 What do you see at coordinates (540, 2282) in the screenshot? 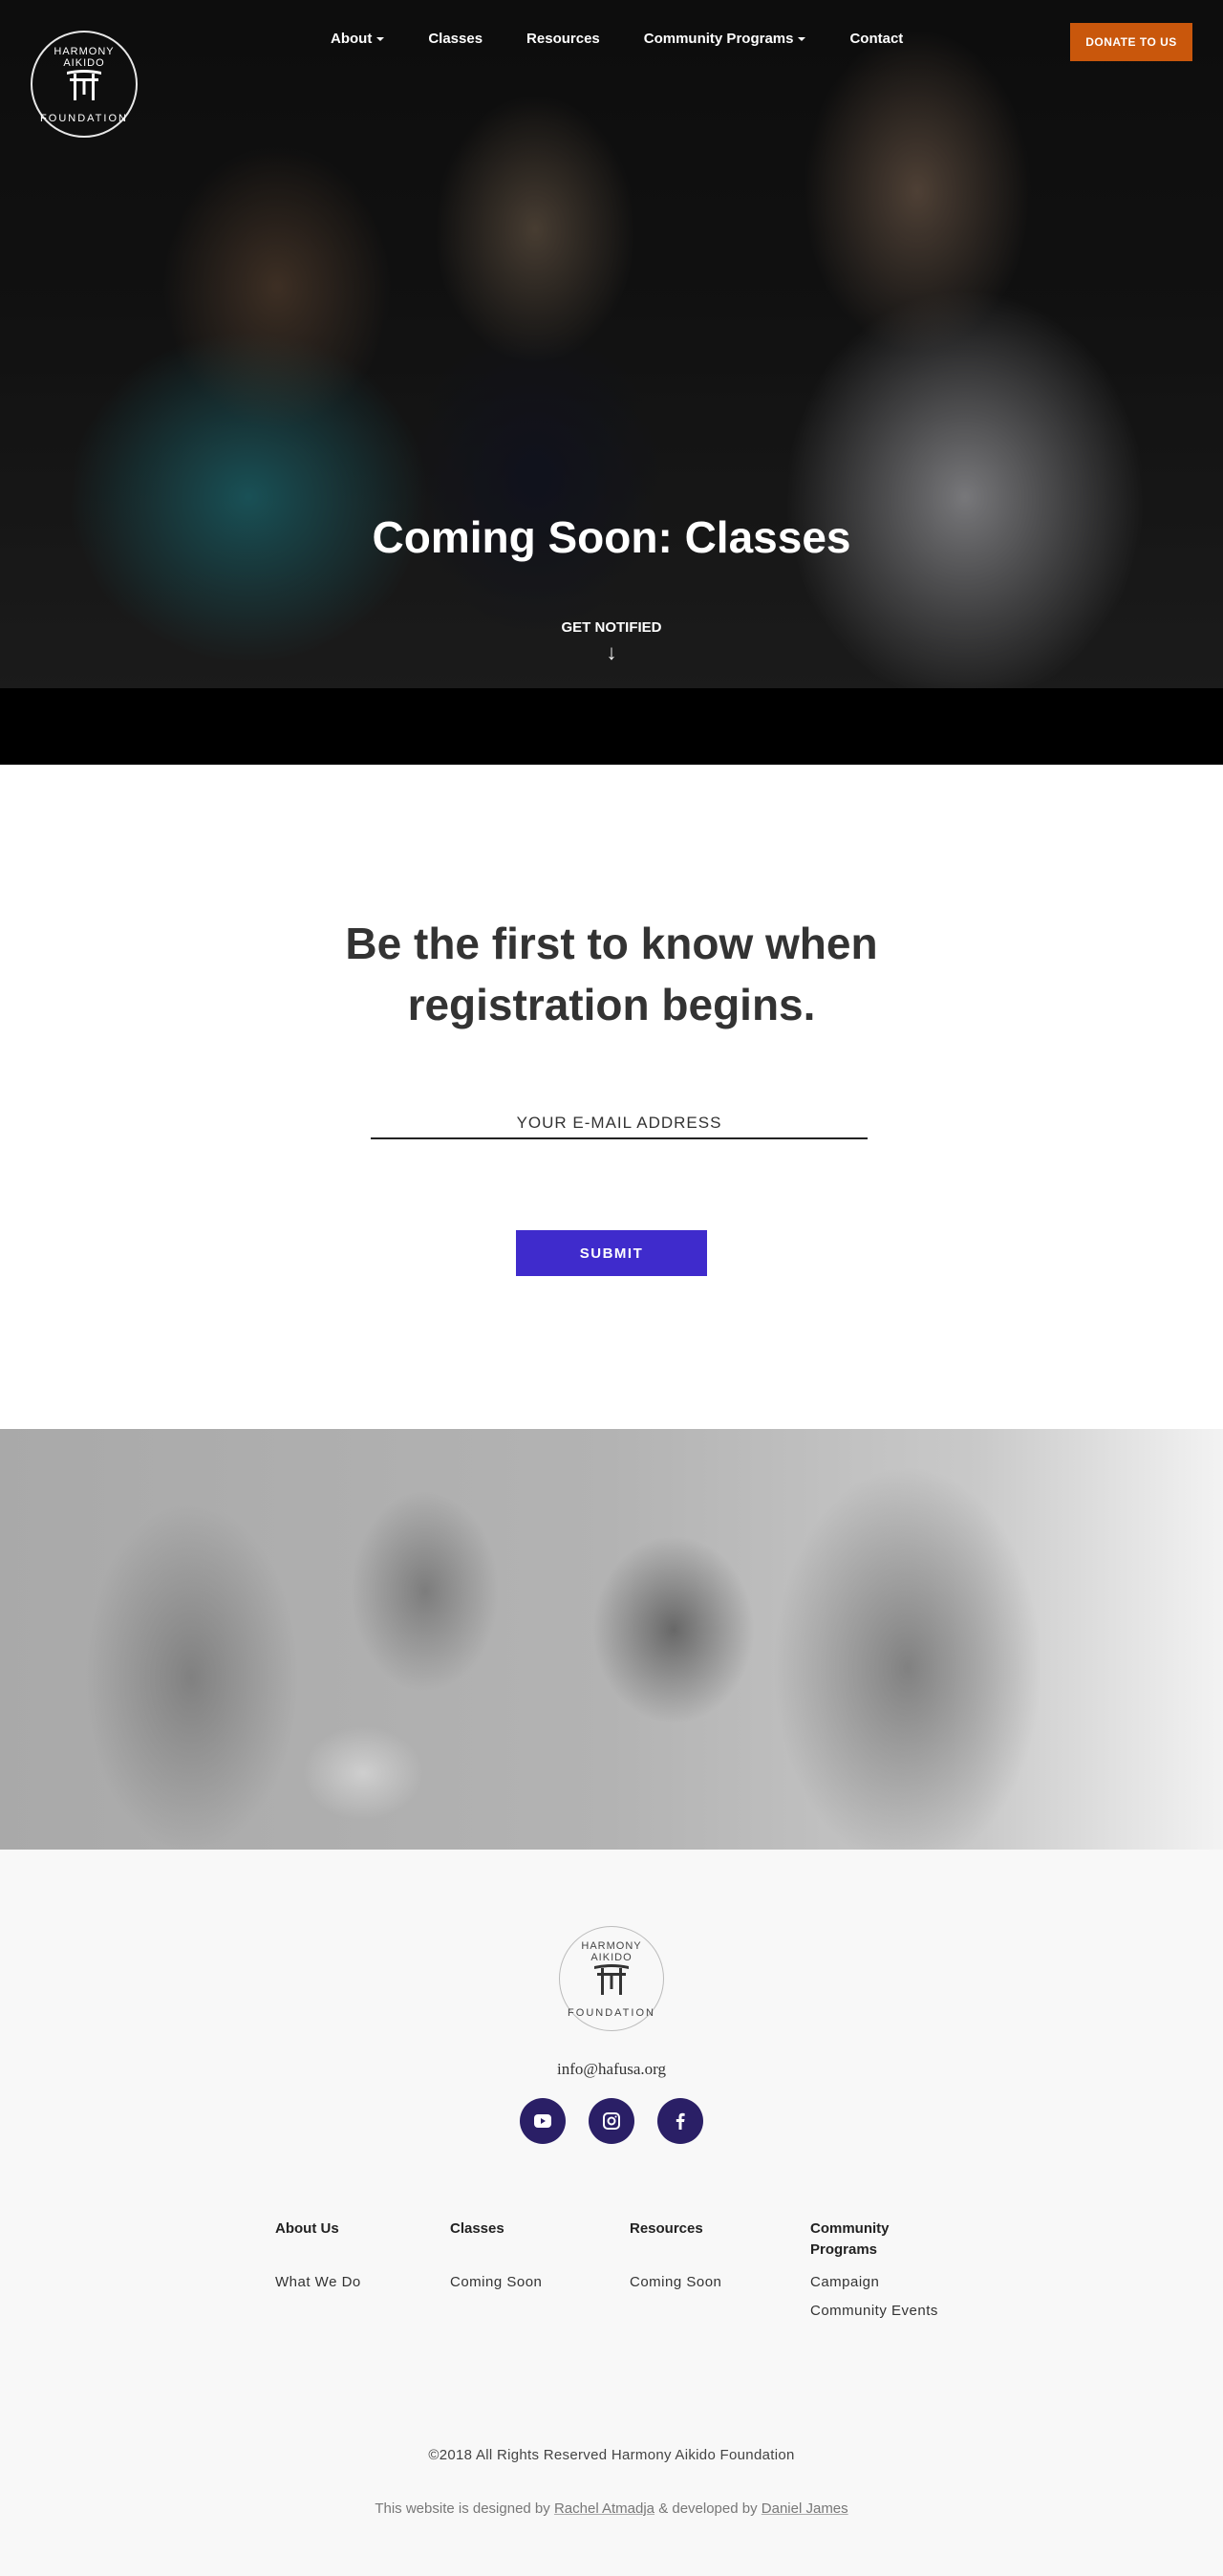
I see `footer-link-classes-coming-soon: Coming Soon` at bounding box center [540, 2282].